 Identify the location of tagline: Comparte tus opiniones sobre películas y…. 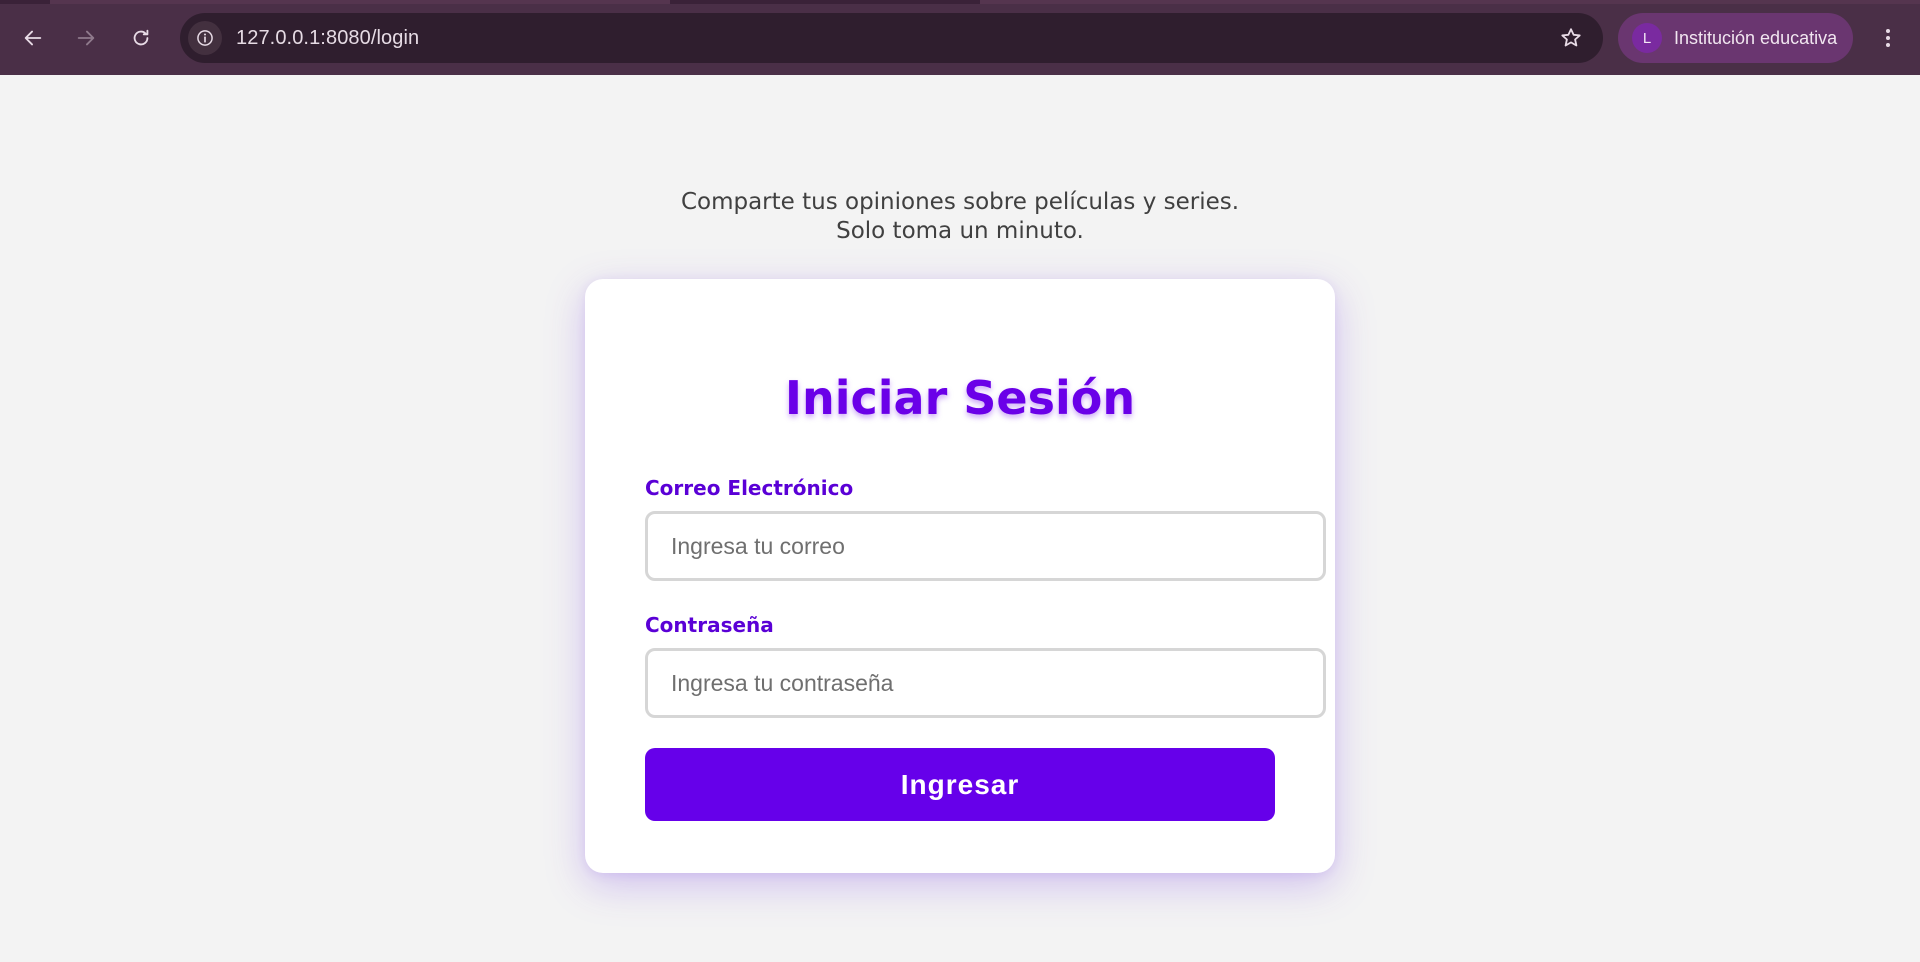
(960, 217).